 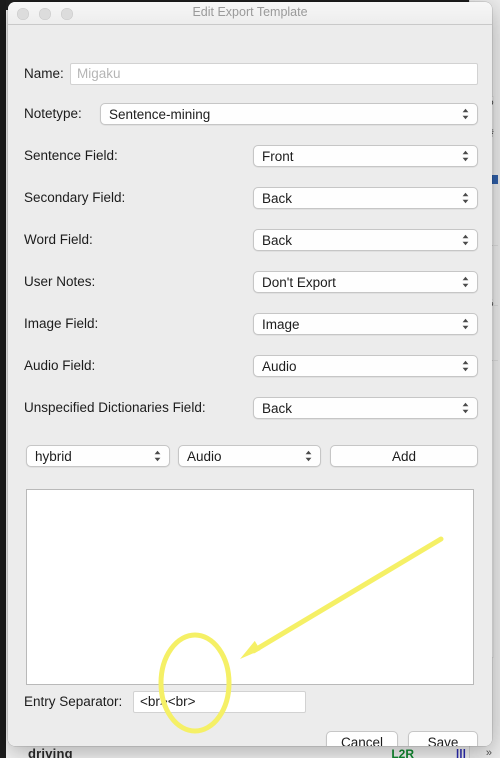 I want to click on sentence-field-select: Front, so click(x=365, y=156).